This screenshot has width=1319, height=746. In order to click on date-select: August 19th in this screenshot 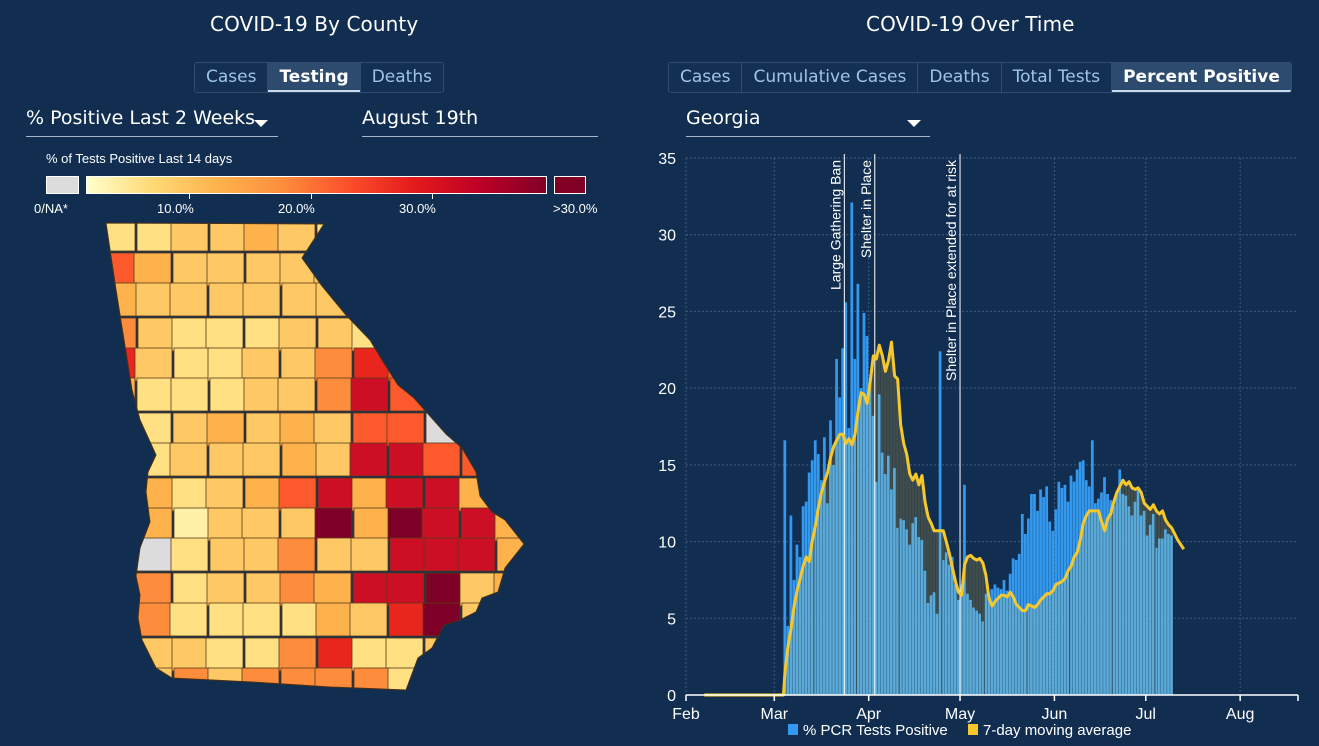, I will do `click(480, 122)`.